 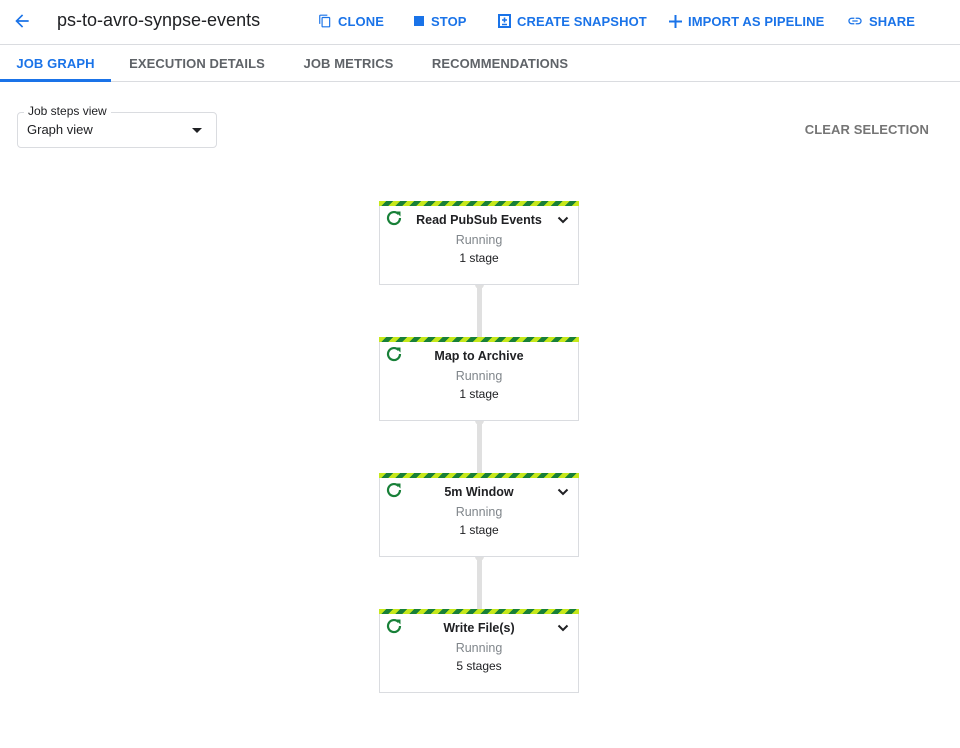 I want to click on import-as-pipeline-label: IMPORT AS PIPELINE, so click(x=756, y=21).